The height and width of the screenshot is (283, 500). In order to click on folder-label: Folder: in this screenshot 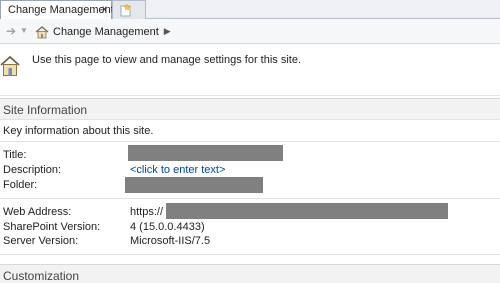, I will do `click(20, 185)`.